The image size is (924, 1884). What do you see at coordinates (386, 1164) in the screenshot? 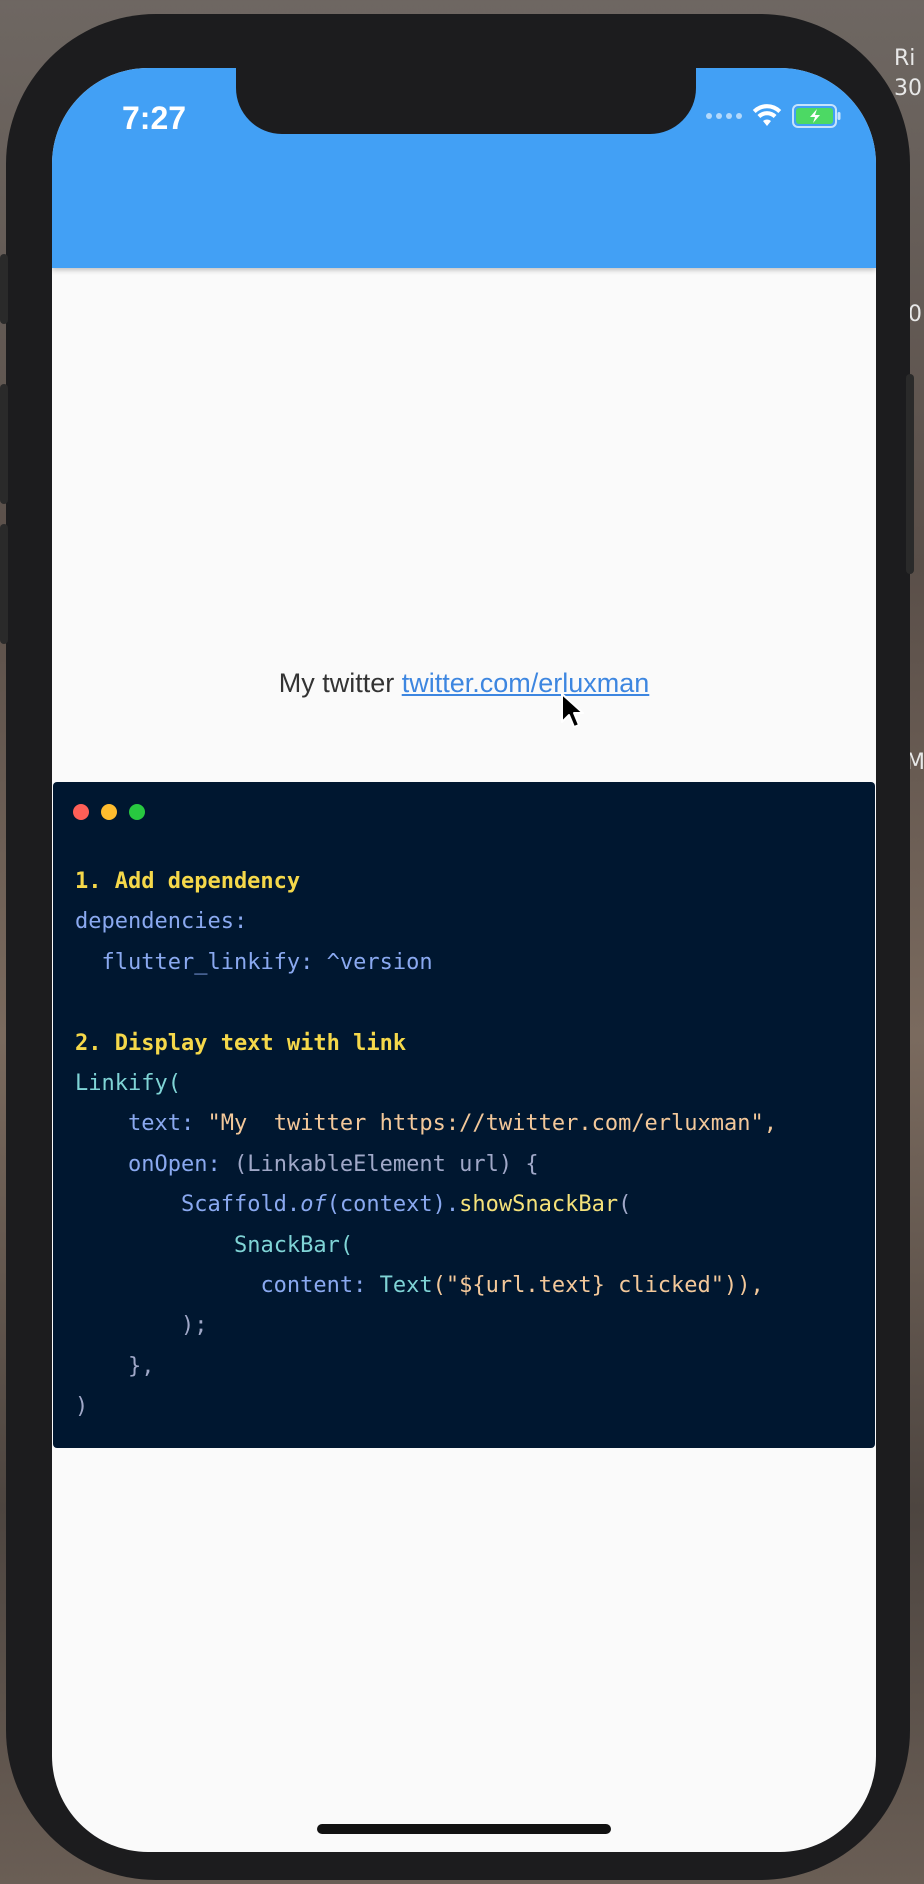
I see `code-onopen-args: (LinkableElement url) {` at bounding box center [386, 1164].